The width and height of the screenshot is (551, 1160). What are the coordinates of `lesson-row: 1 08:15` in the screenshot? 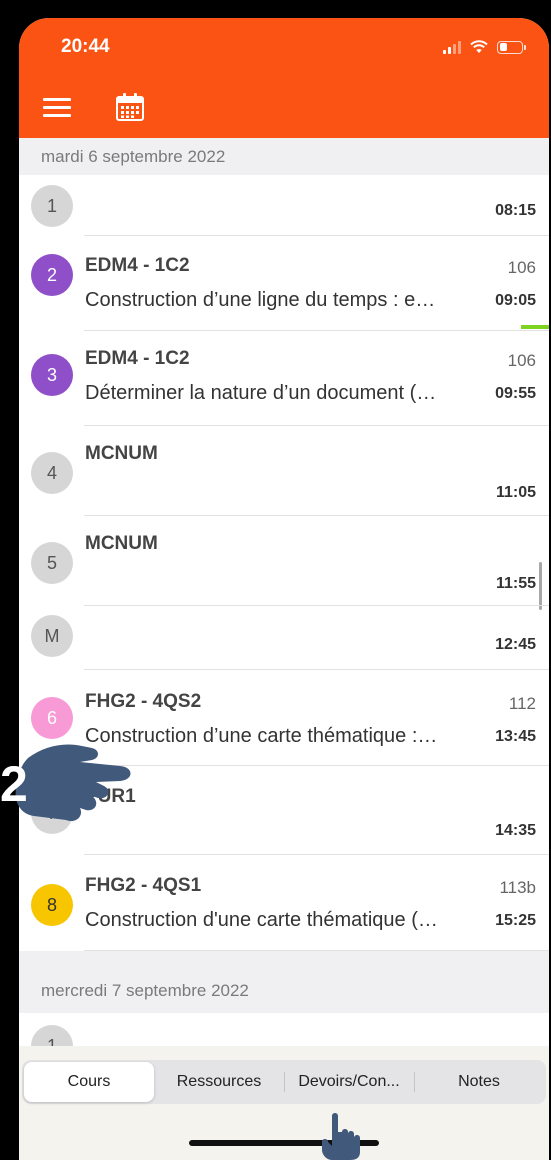 It's located at (284, 205).